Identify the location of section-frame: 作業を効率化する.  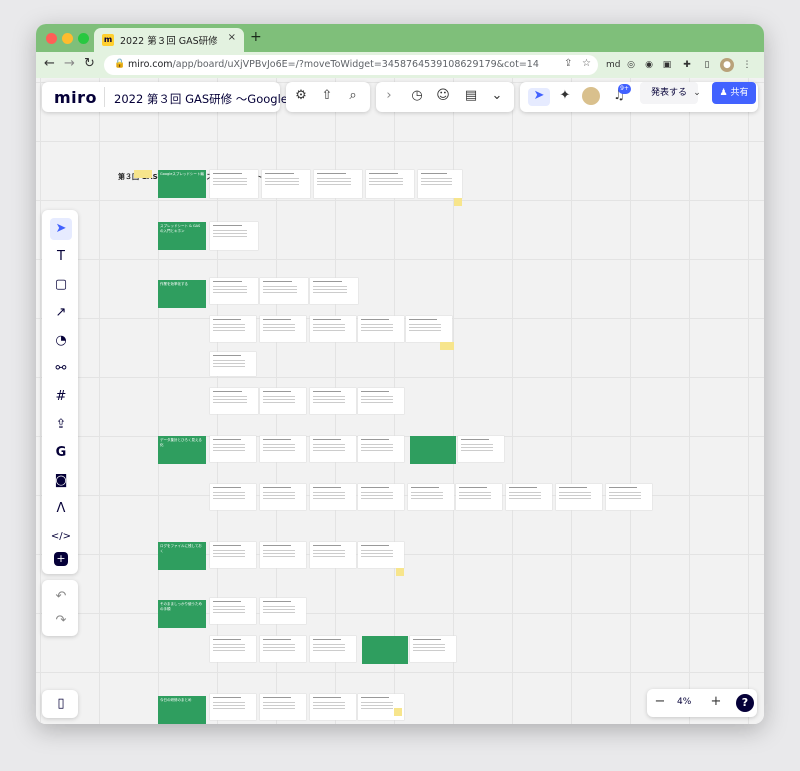
(182, 294).